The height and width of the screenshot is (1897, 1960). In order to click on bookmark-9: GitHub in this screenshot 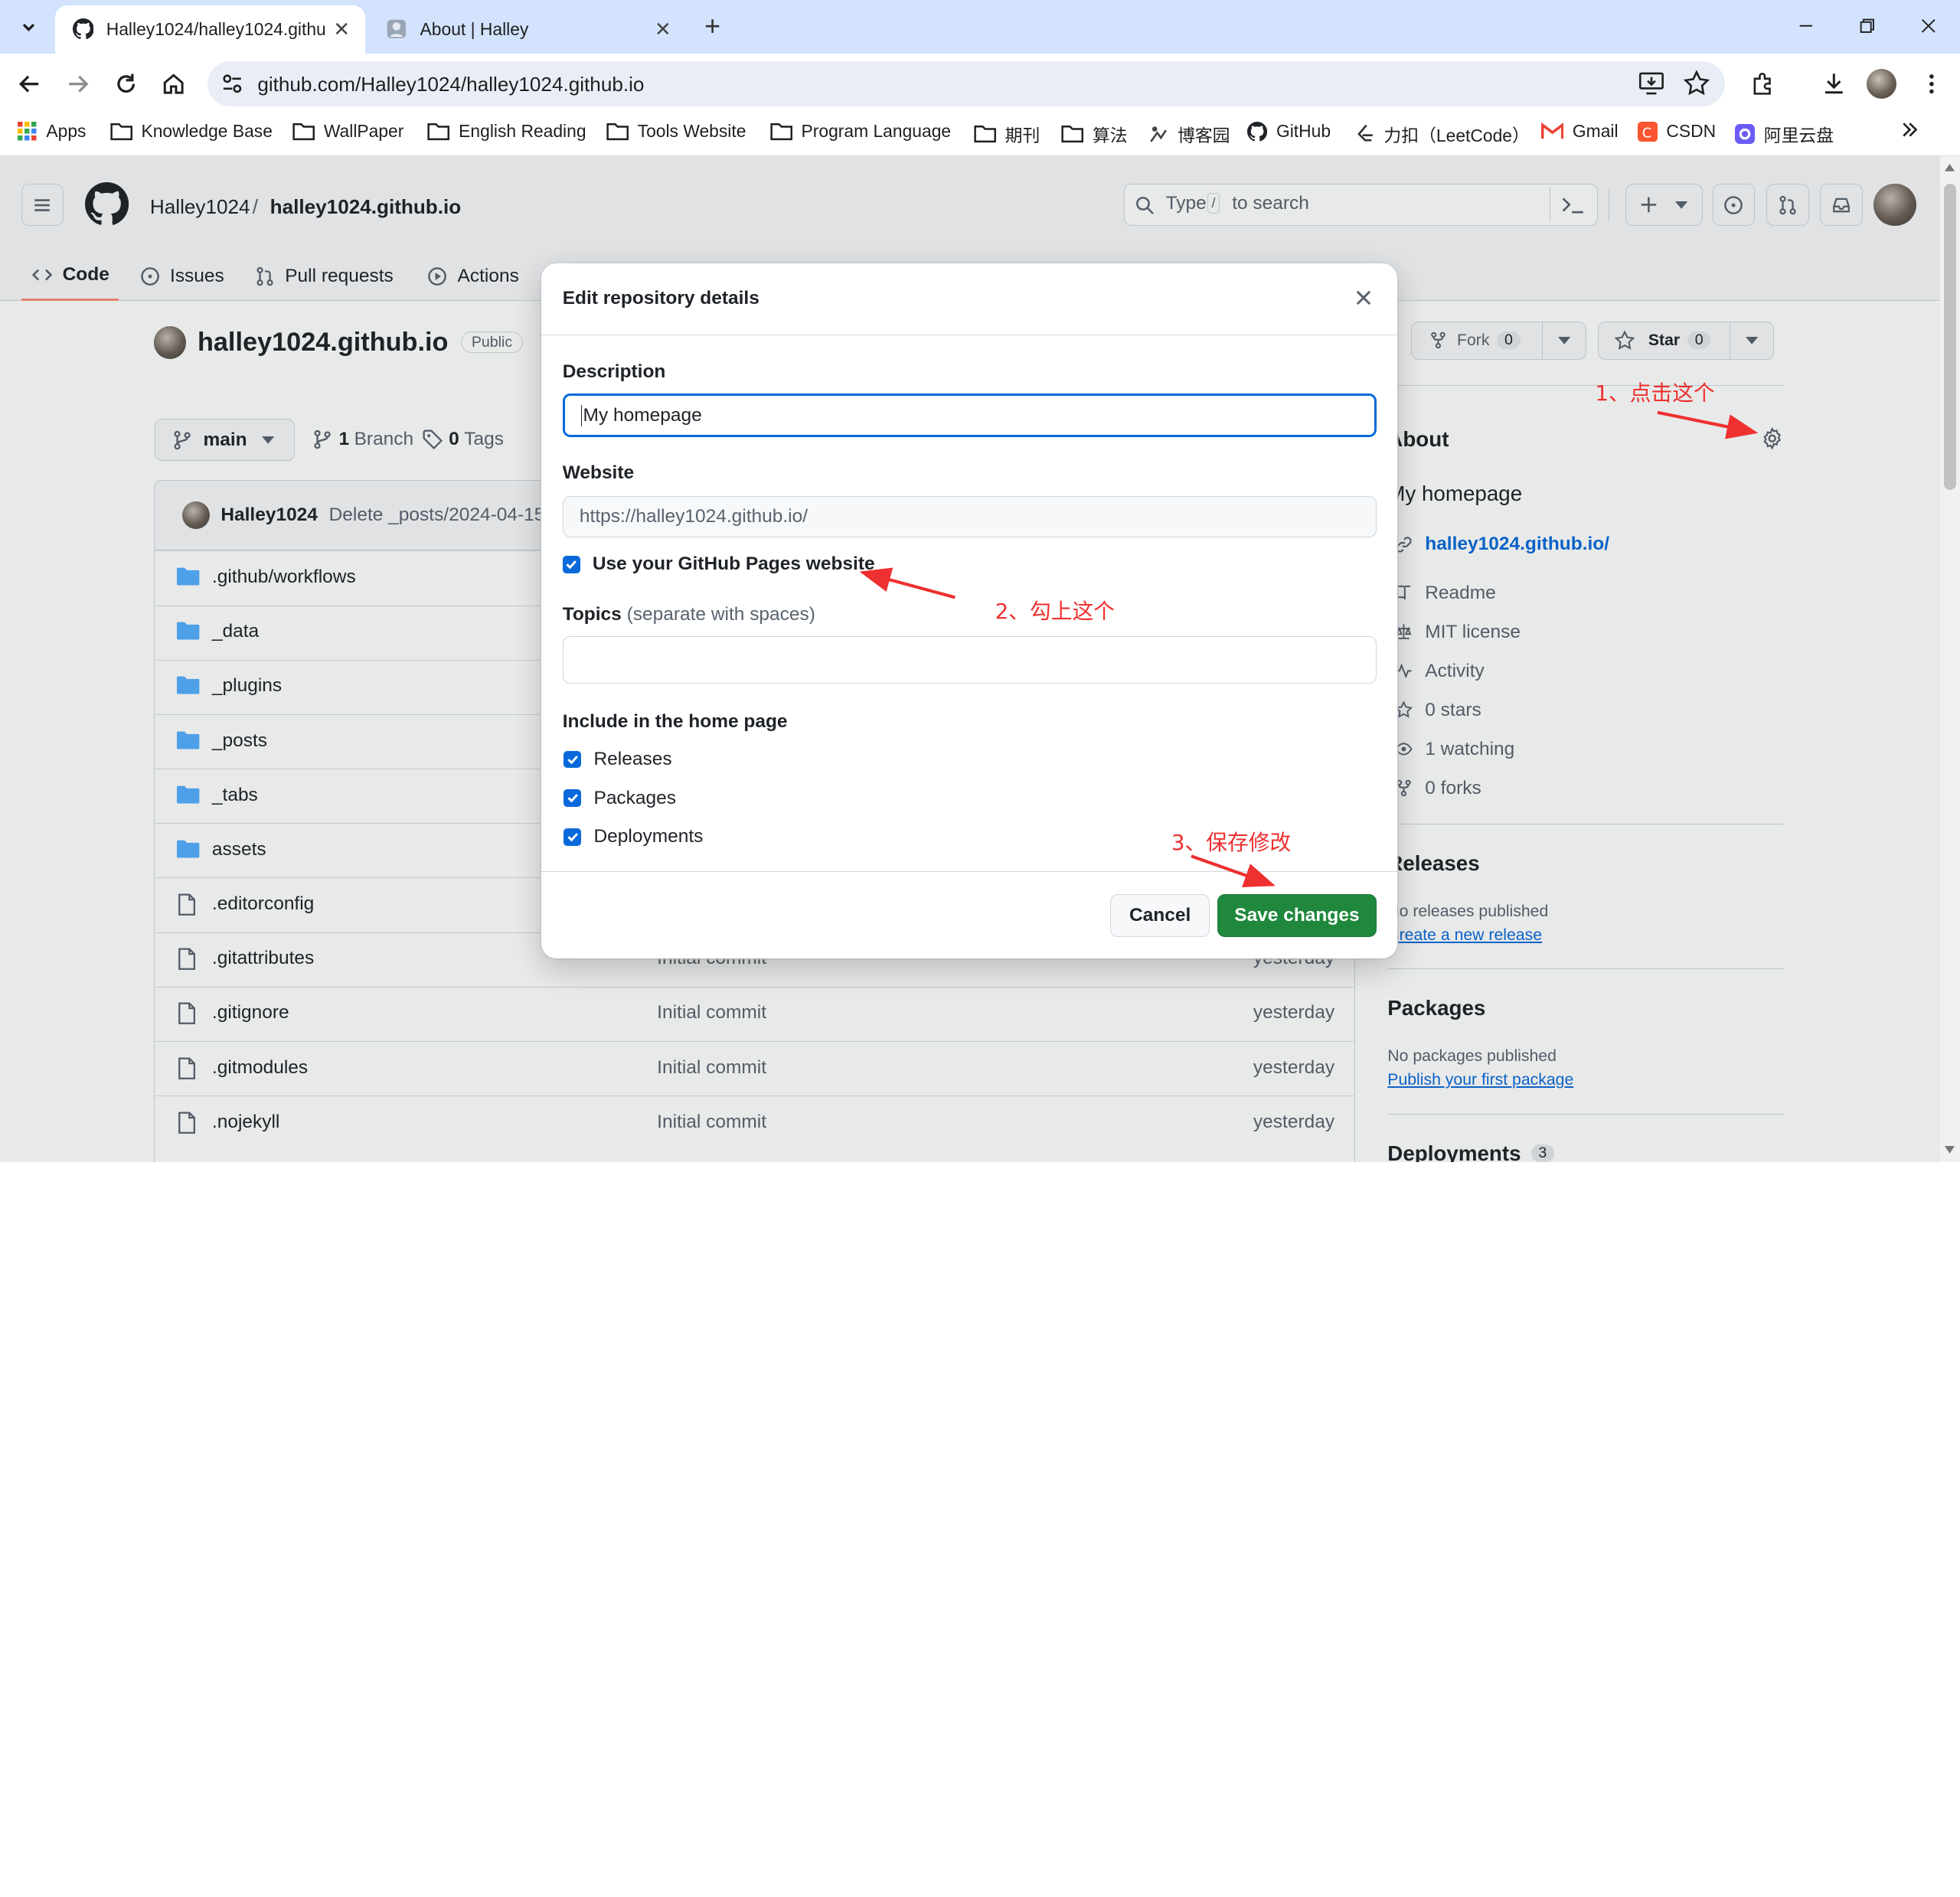, I will do `click(1289, 131)`.